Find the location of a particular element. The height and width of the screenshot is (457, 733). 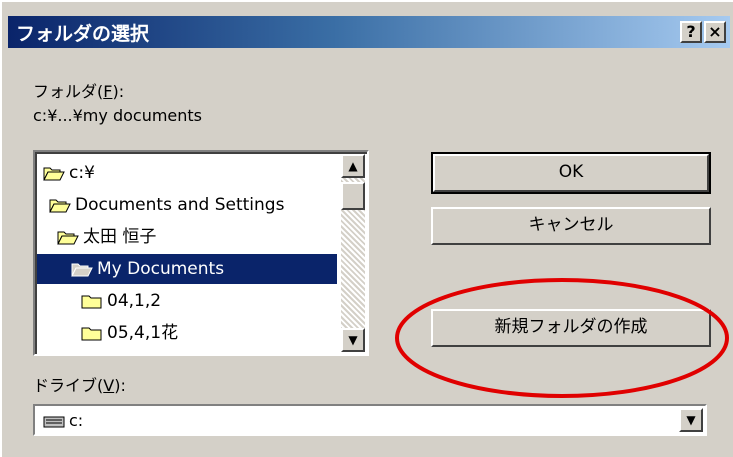

ok-button: OK is located at coordinates (571, 173).